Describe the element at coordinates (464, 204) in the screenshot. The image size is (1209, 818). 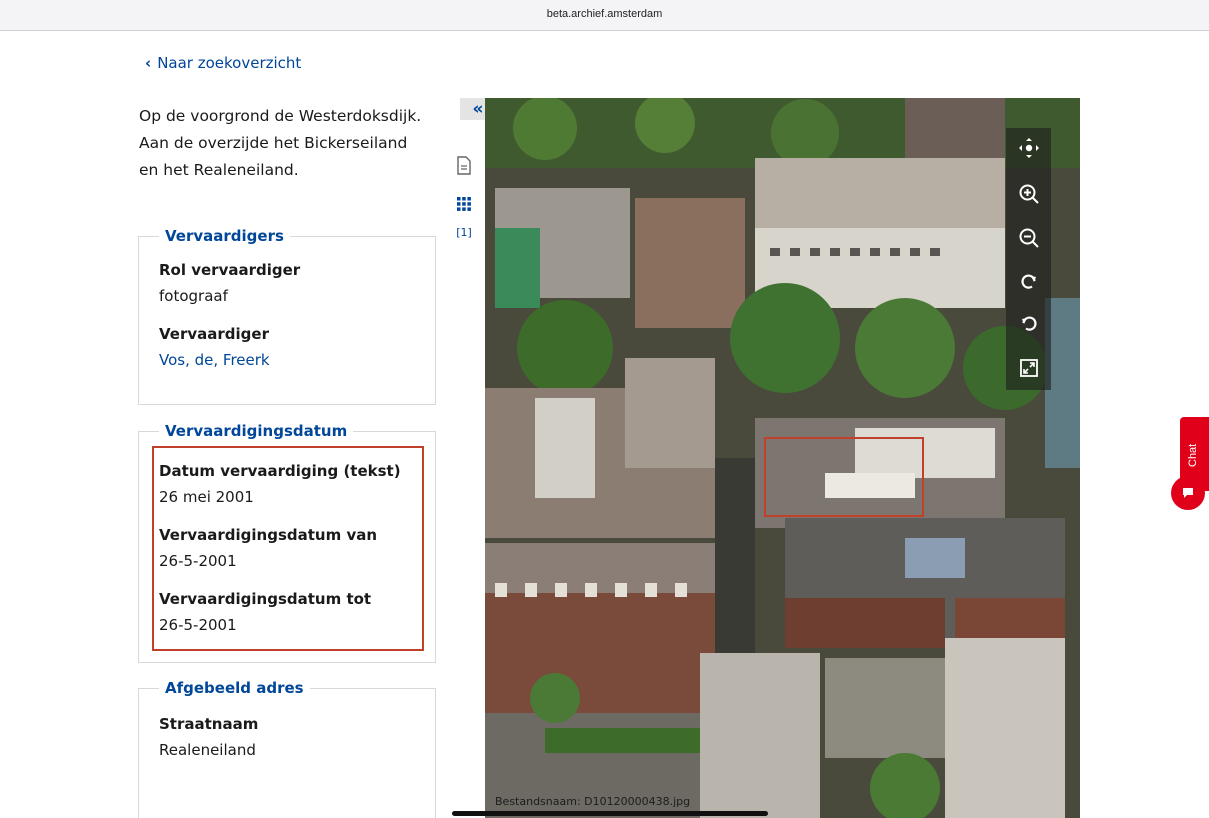
I see `grid-icon` at that location.